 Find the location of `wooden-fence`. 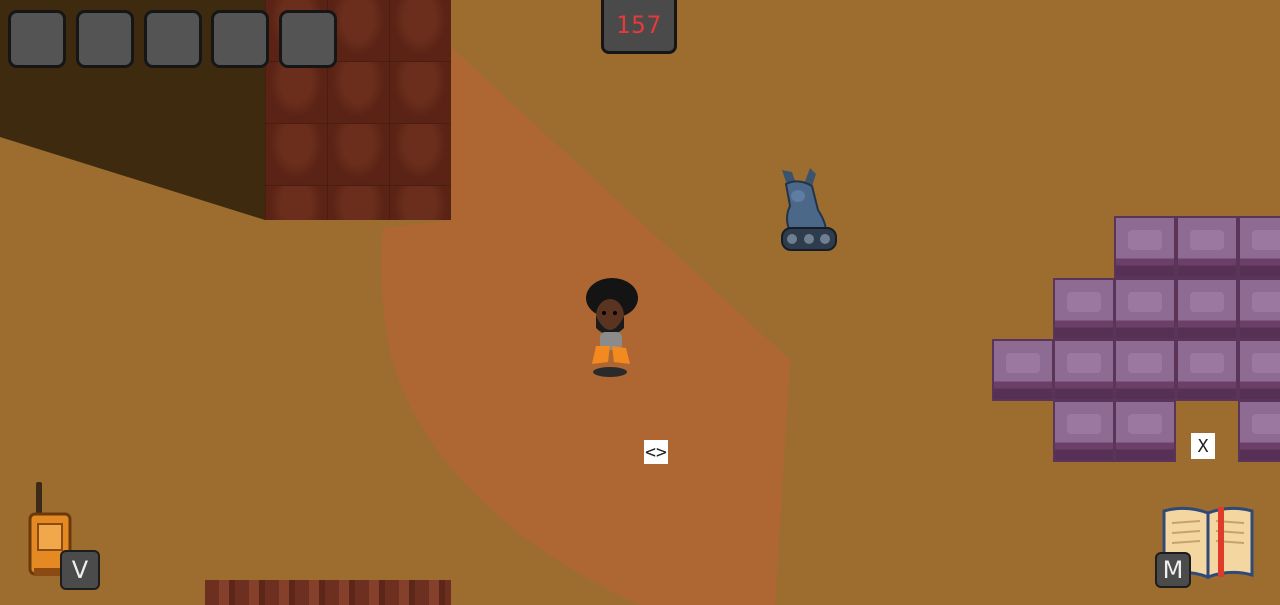

wooden-fence is located at coordinates (328, 592).